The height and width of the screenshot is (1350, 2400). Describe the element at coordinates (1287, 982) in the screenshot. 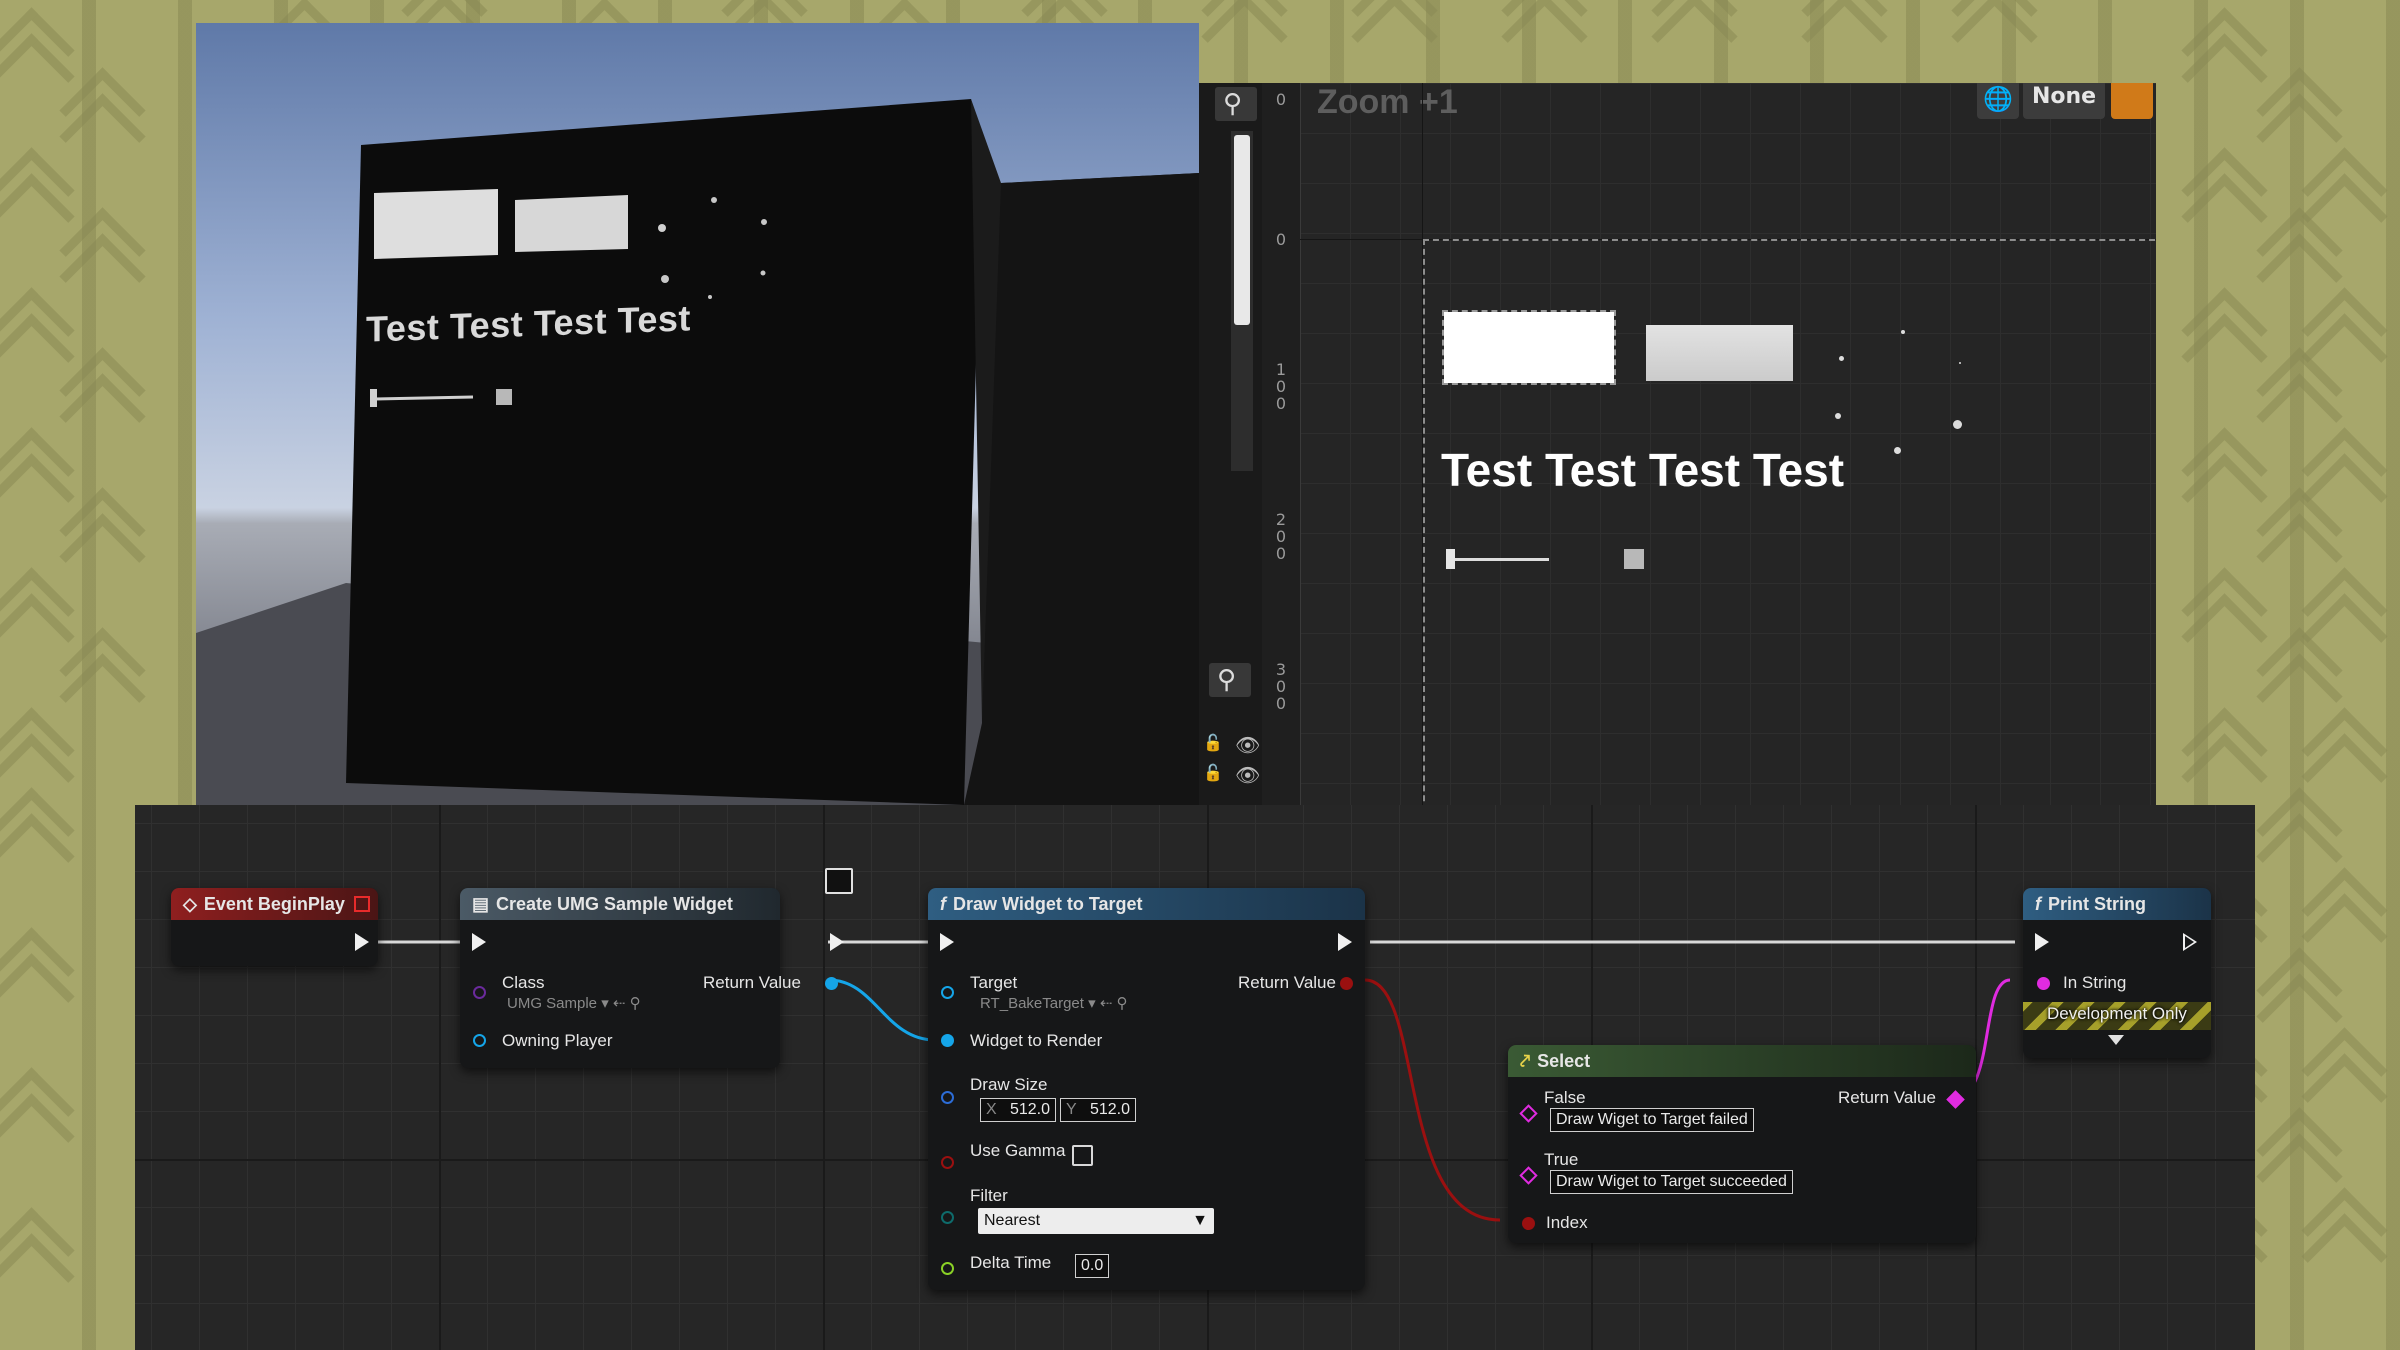

I see `return-value-label: Return Value` at that location.